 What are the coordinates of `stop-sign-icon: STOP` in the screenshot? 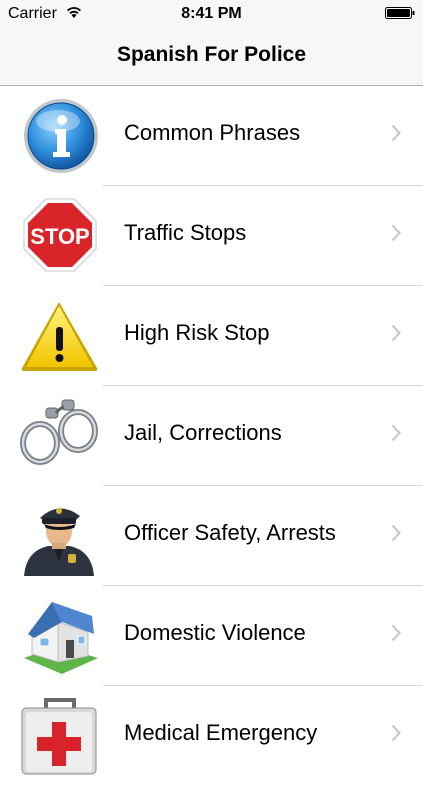 It's located at (60, 235).